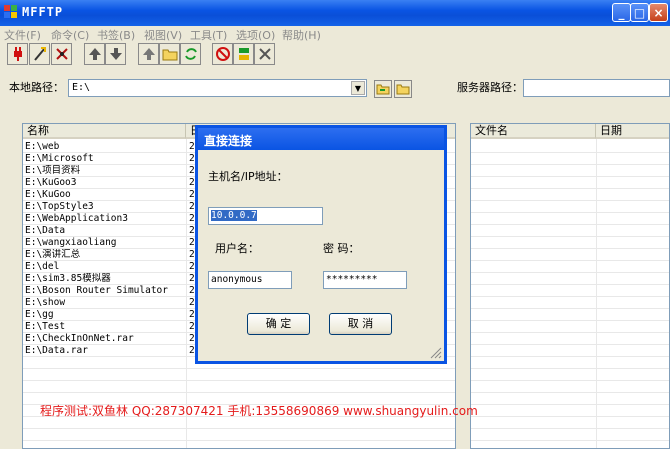  What do you see at coordinates (70, 35) in the screenshot?
I see `menu-command: 命令(C)` at bounding box center [70, 35].